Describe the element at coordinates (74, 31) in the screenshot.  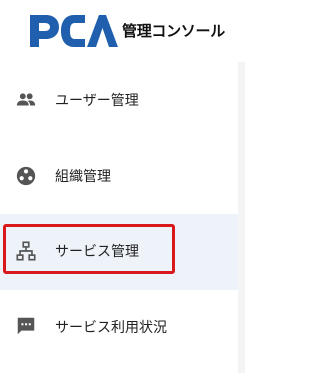
I see `pca-logo` at that location.